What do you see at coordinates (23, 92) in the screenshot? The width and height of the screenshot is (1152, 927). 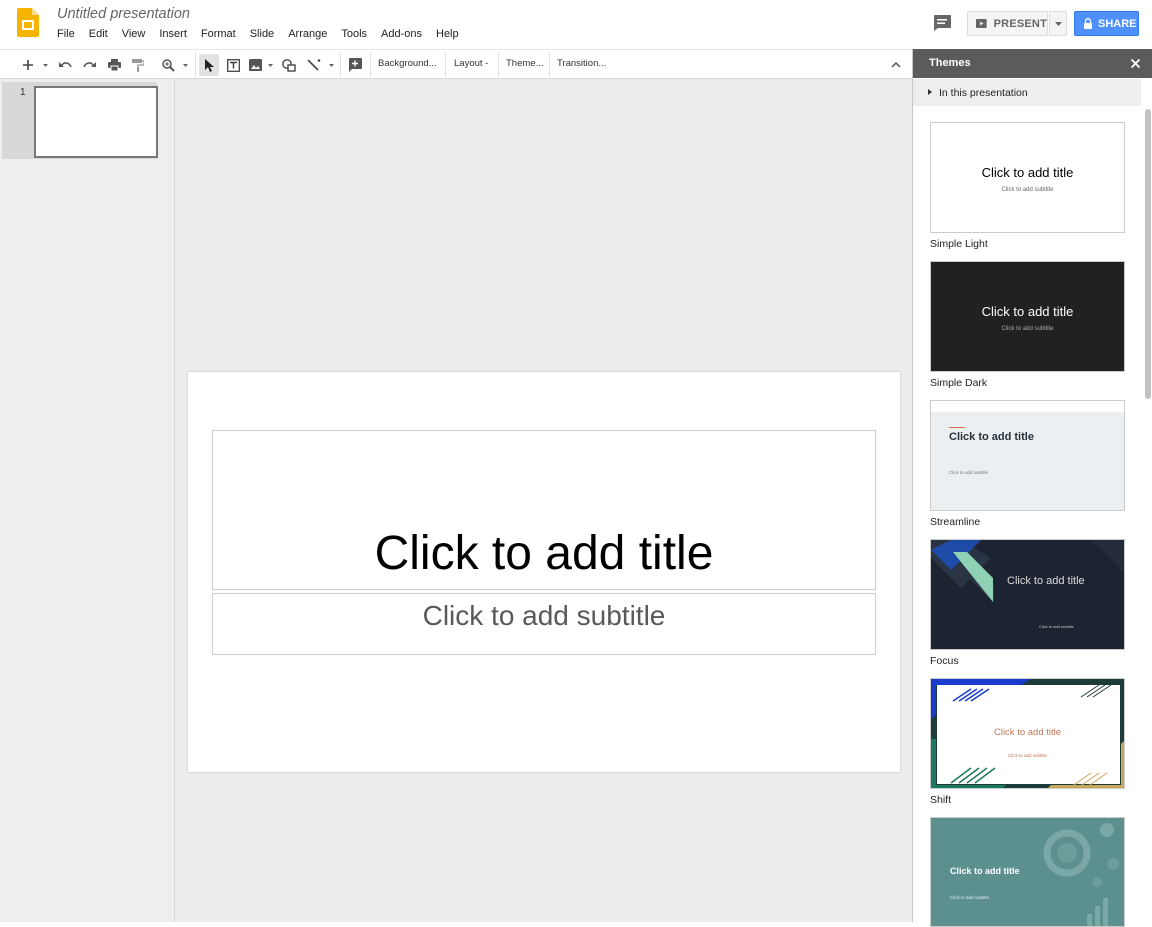 I see `slide-number: 1` at bounding box center [23, 92].